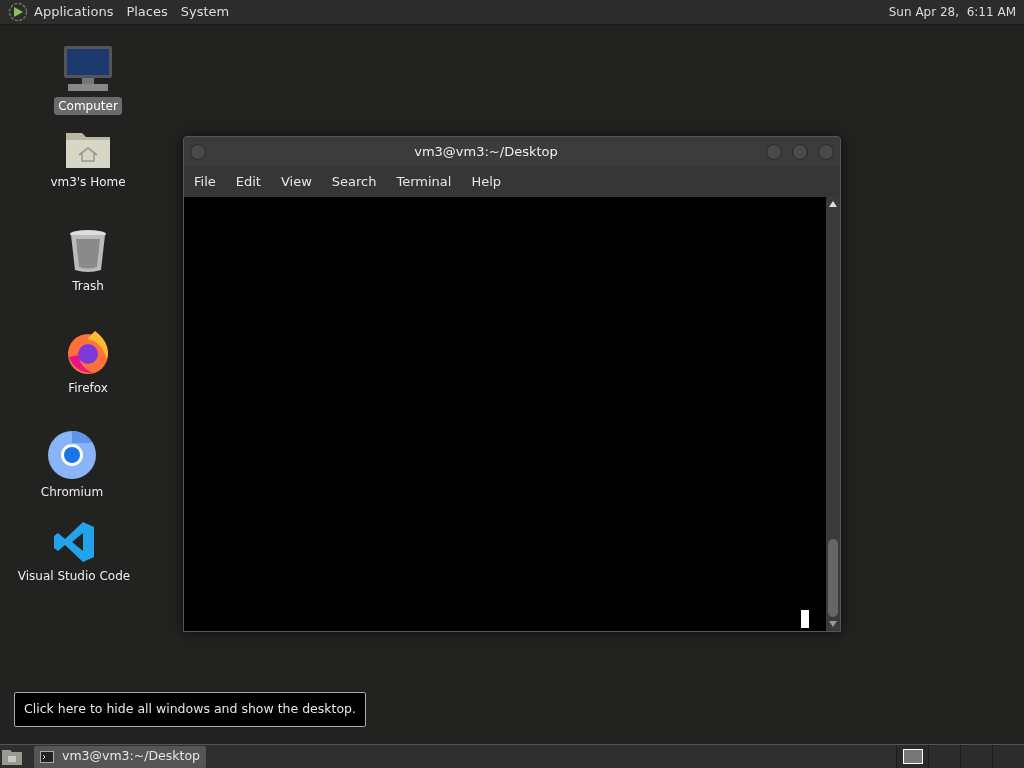 The height and width of the screenshot is (768, 1024). What do you see at coordinates (12, 756) in the screenshot?
I see `show-desktop-icon` at bounding box center [12, 756].